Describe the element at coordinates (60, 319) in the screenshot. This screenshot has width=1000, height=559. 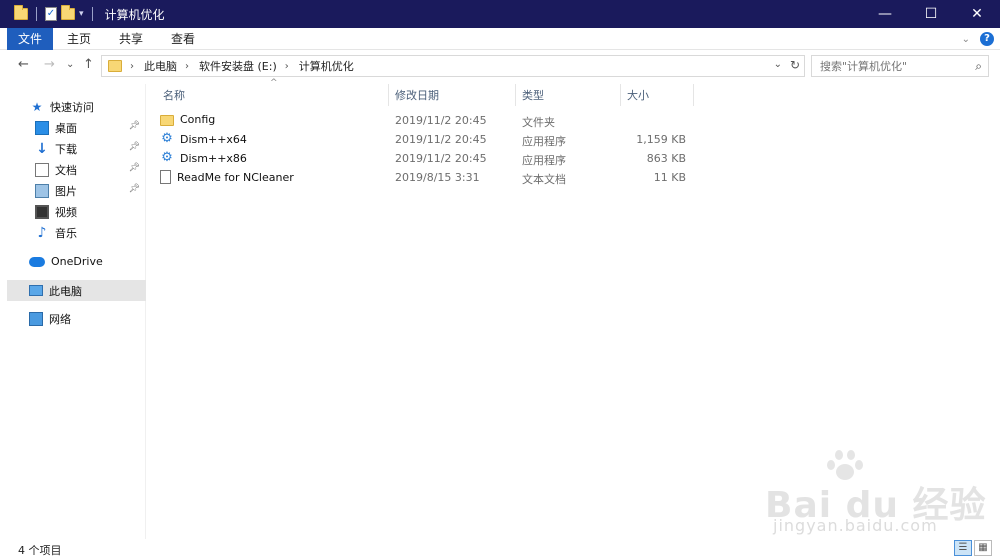
I see `sidebar-item-label: 网络` at that location.